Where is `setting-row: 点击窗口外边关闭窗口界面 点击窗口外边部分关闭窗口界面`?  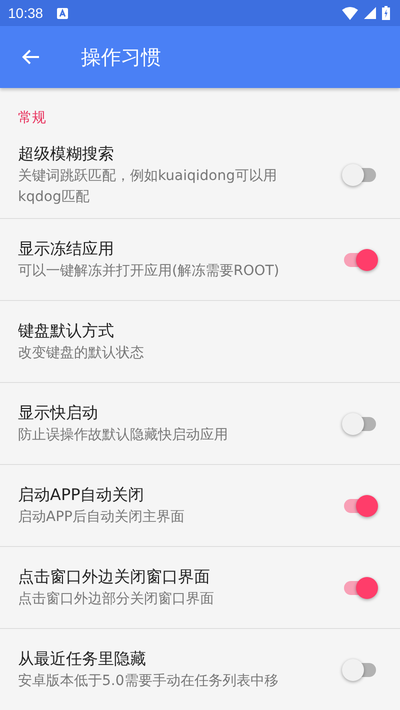 setting-row: 点击窗口外边关闭窗口界面 点击窗口外边部分关闭窗口界面 is located at coordinates (200, 588).